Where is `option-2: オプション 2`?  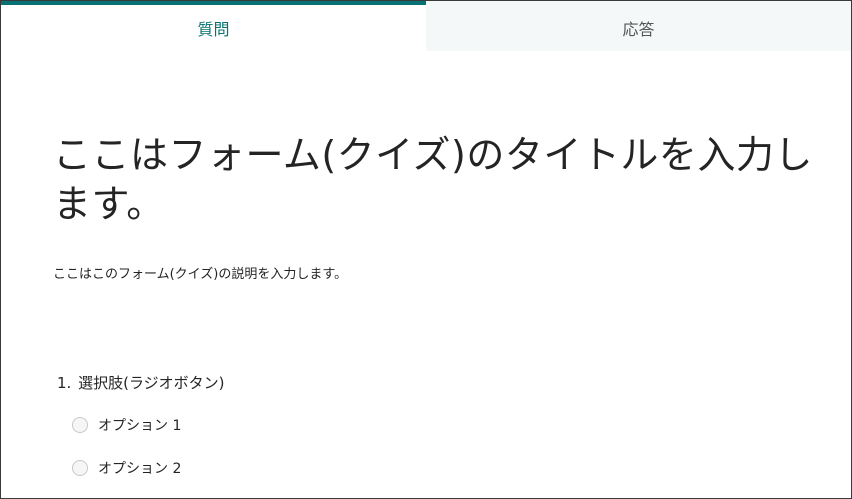
option-2: オプション 2 is located at coordinates (461, 468).